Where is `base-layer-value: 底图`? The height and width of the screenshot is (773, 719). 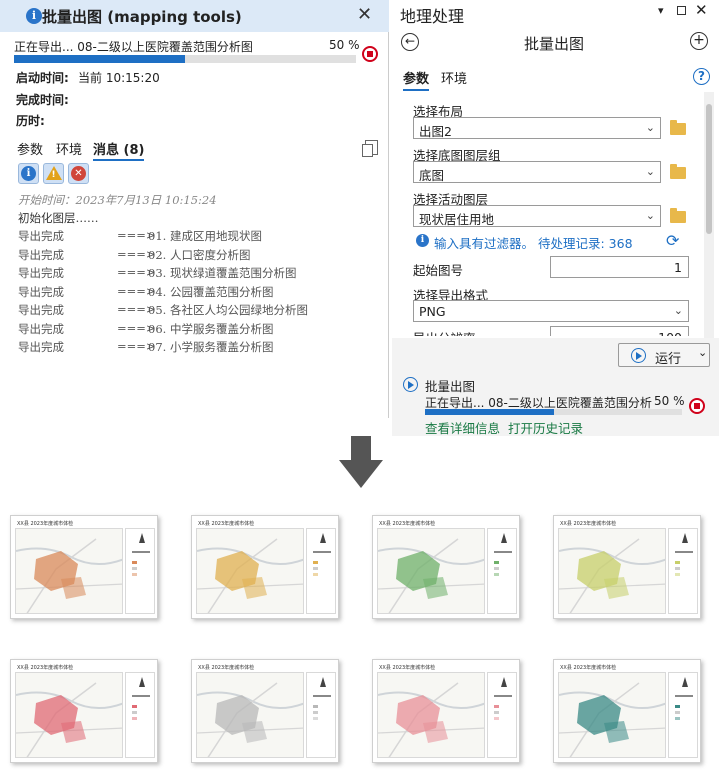
base-layer-value: 底图 is located at coordinates (432, 175).